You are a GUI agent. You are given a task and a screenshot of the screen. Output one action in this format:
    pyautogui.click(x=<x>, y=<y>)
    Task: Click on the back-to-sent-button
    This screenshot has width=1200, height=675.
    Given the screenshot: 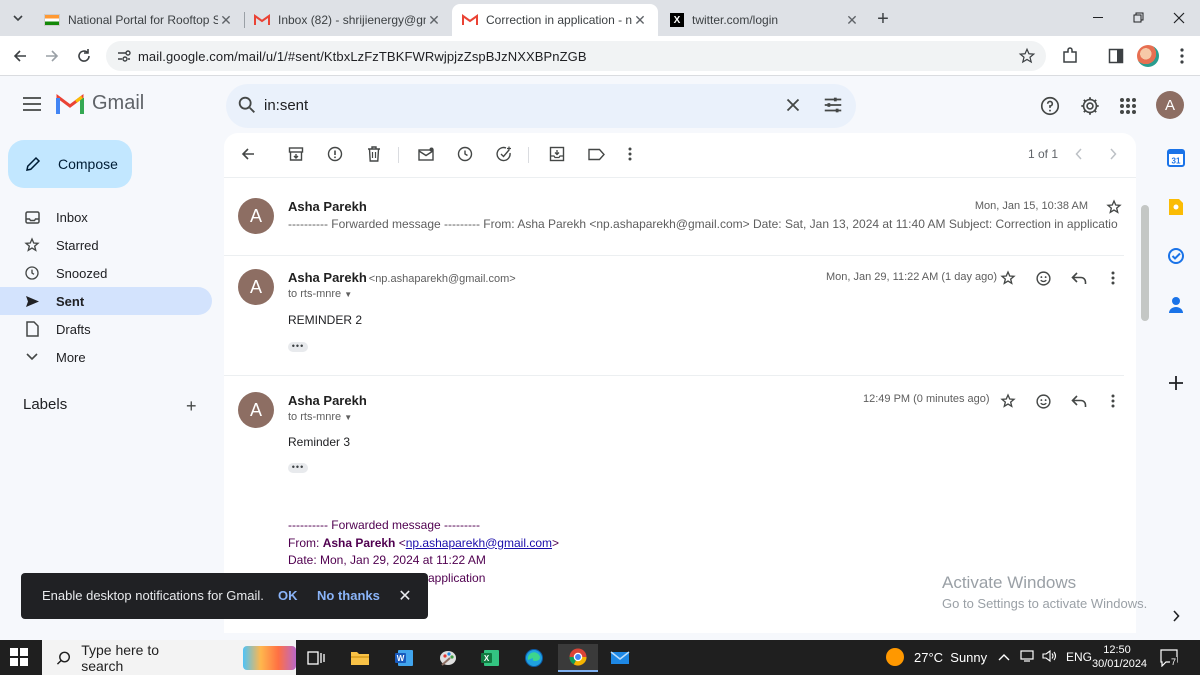 What is the action you would take?
    pyautogui.click(x=248, y=154)
    